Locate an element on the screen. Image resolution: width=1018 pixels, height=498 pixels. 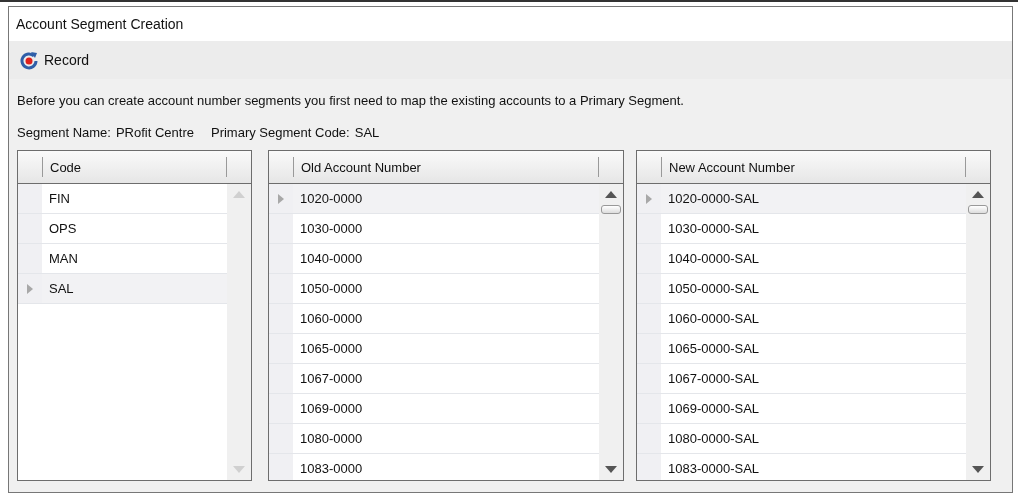
segment-value: PRofit Centre is located at coordinates (154, 133).